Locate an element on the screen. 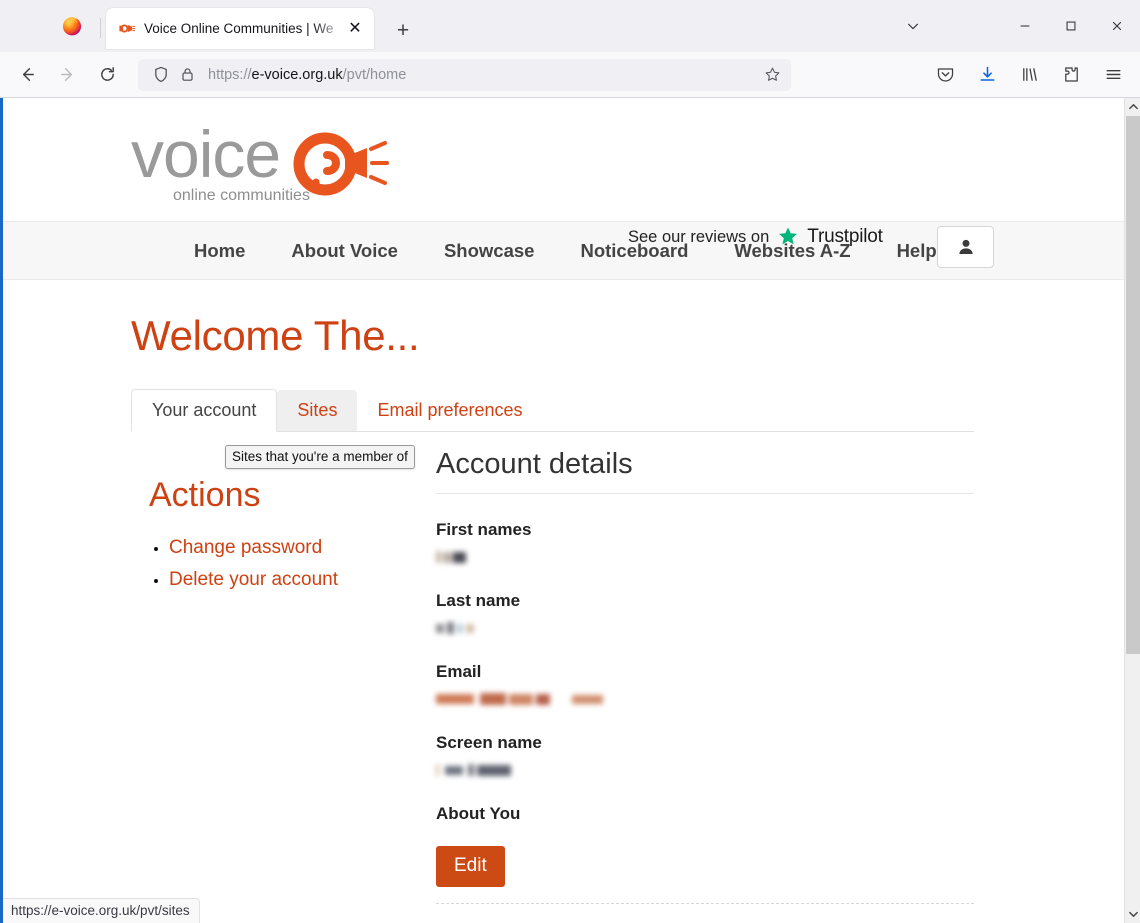 The image size is (1140, 923). field-label: Email is located at coordinates (459, 671).